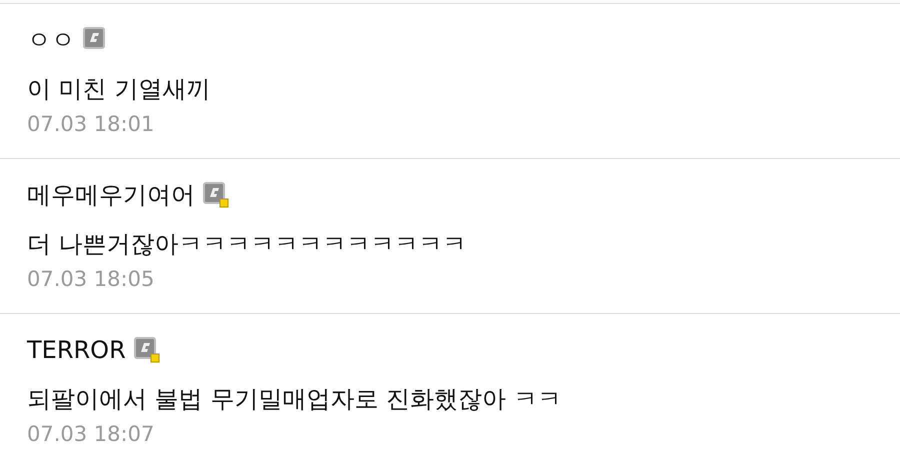  I want to click on comment-time: 07.03 18:07, so click(91, 434).